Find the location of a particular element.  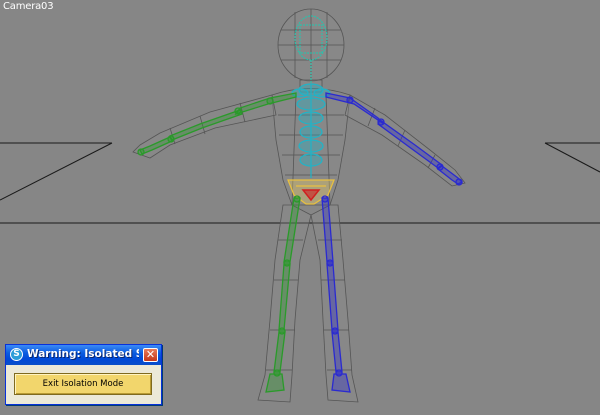

close-button: ✕ is located at coordinates (150, 355).